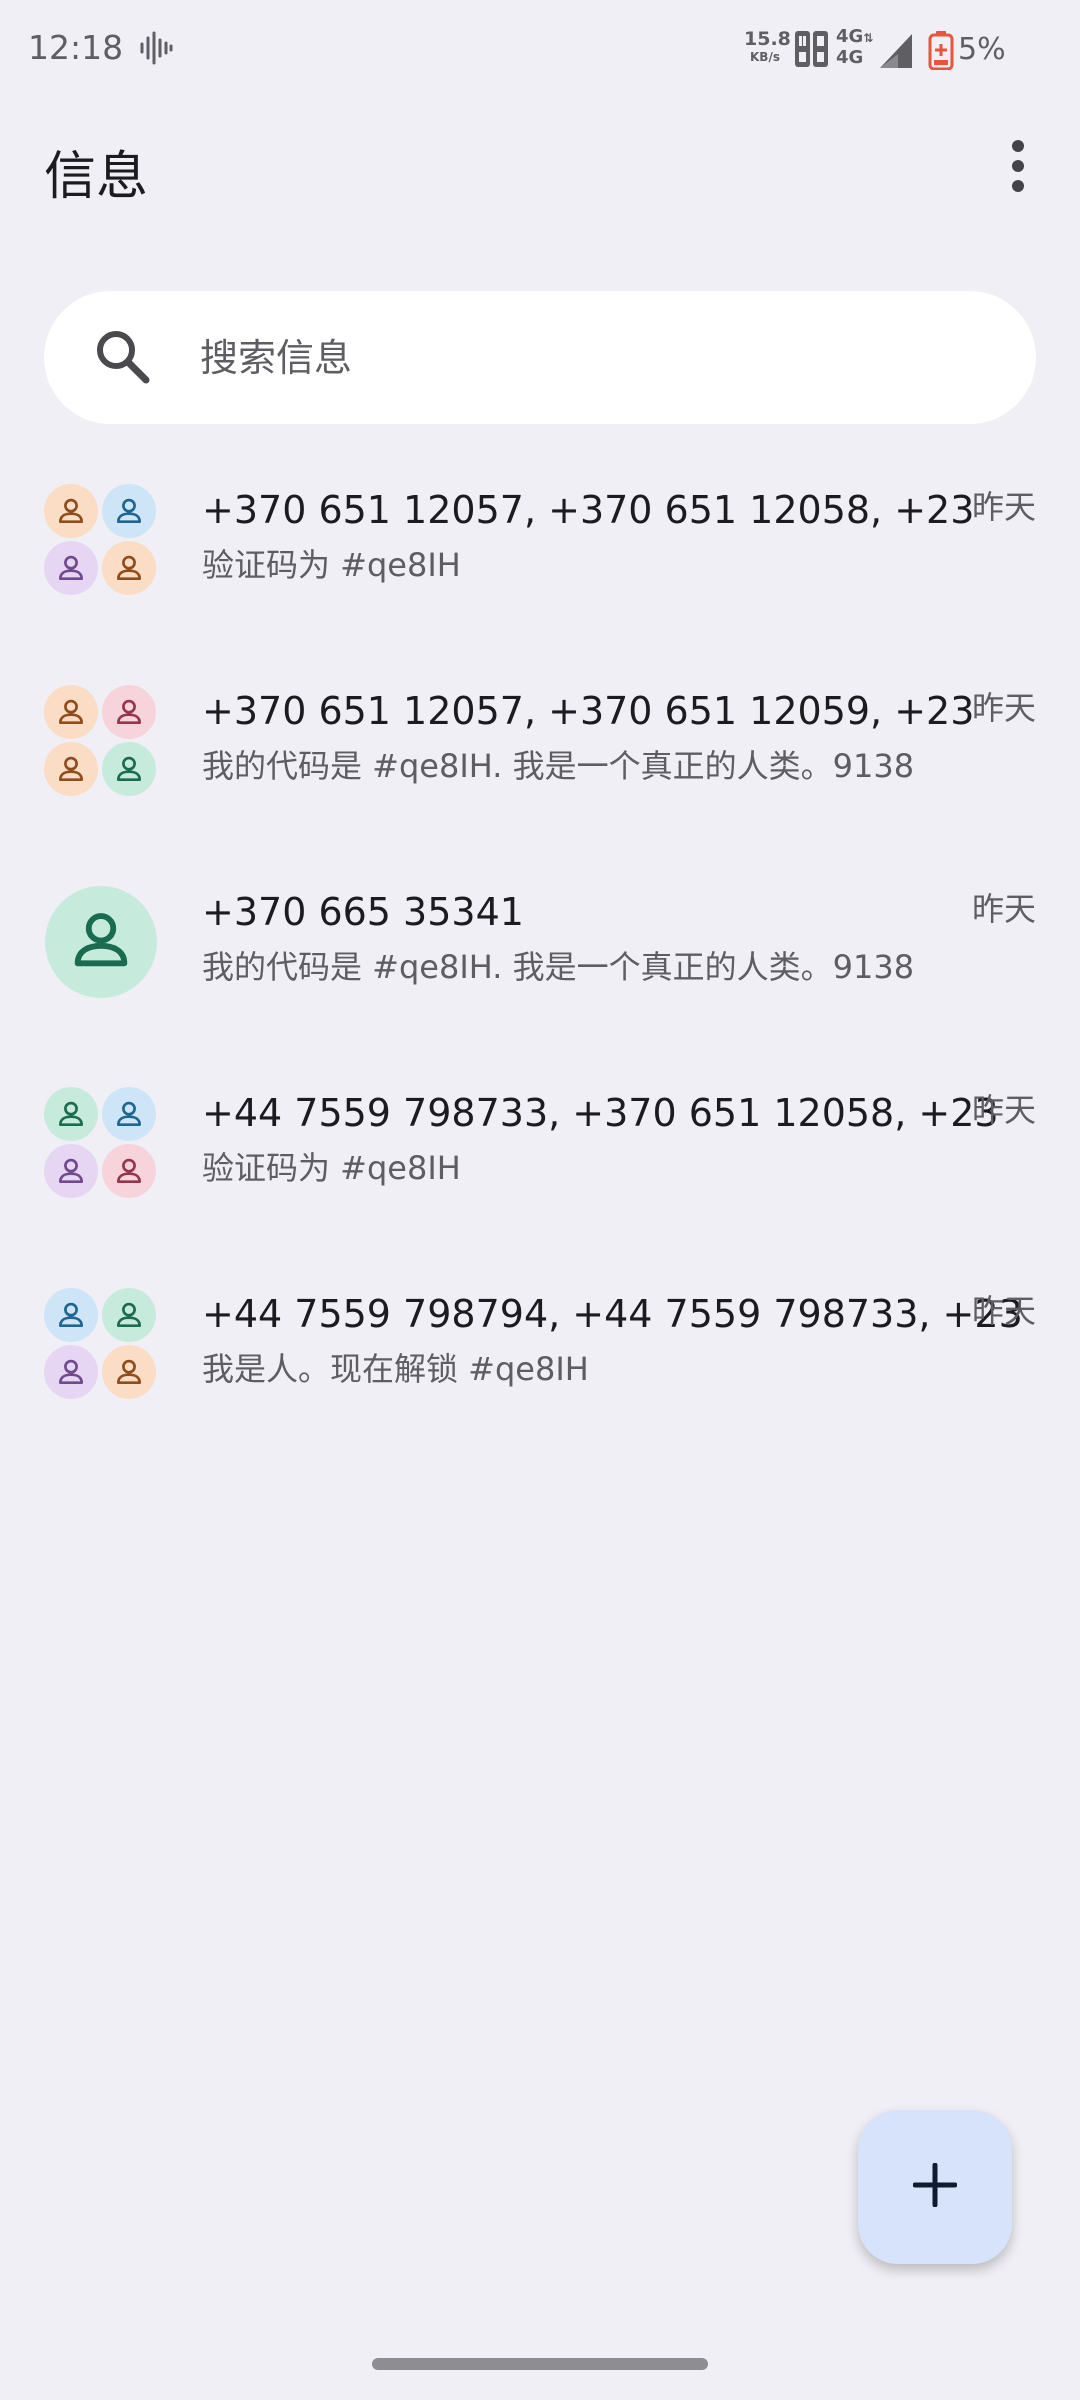 The width and height of the screenshot is (1080, 2400). Describe the element at coordinates (868, 38) in the screenshot. I see `updown-arrow-icon: ⇅` at that location.